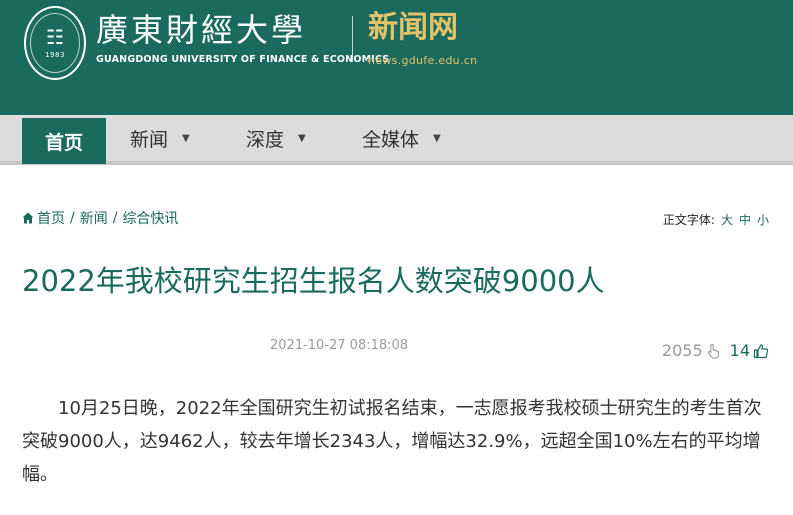  Describe the element at coordinates (423, 60) in the screenshot. I see `site-url: news.gdufe.edu.cn` at that location.